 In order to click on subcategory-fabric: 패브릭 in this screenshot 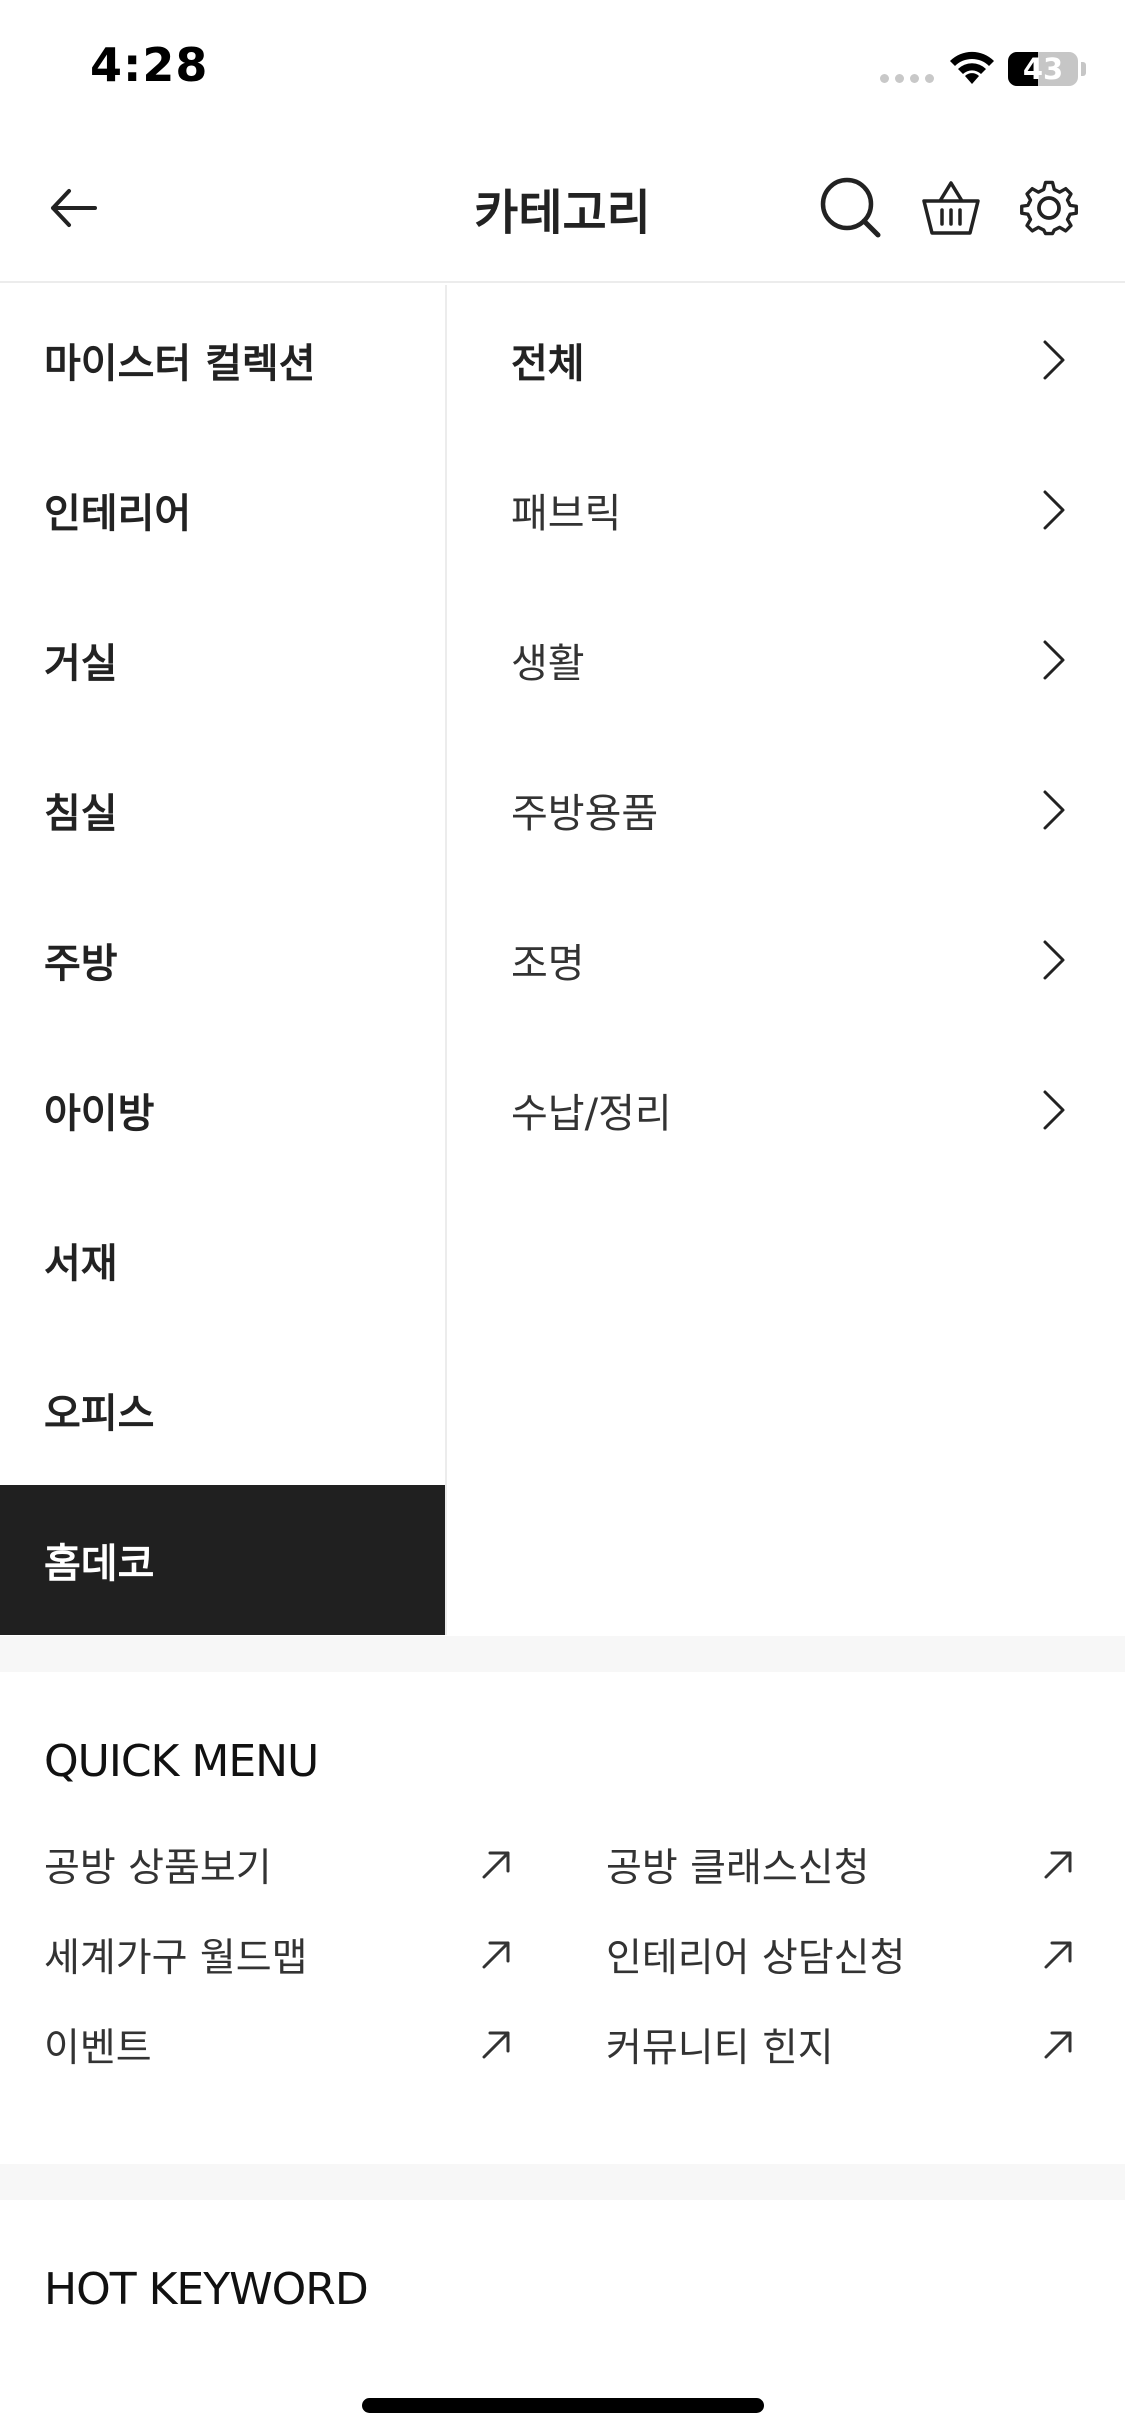, I will do `click(787, 510)`.